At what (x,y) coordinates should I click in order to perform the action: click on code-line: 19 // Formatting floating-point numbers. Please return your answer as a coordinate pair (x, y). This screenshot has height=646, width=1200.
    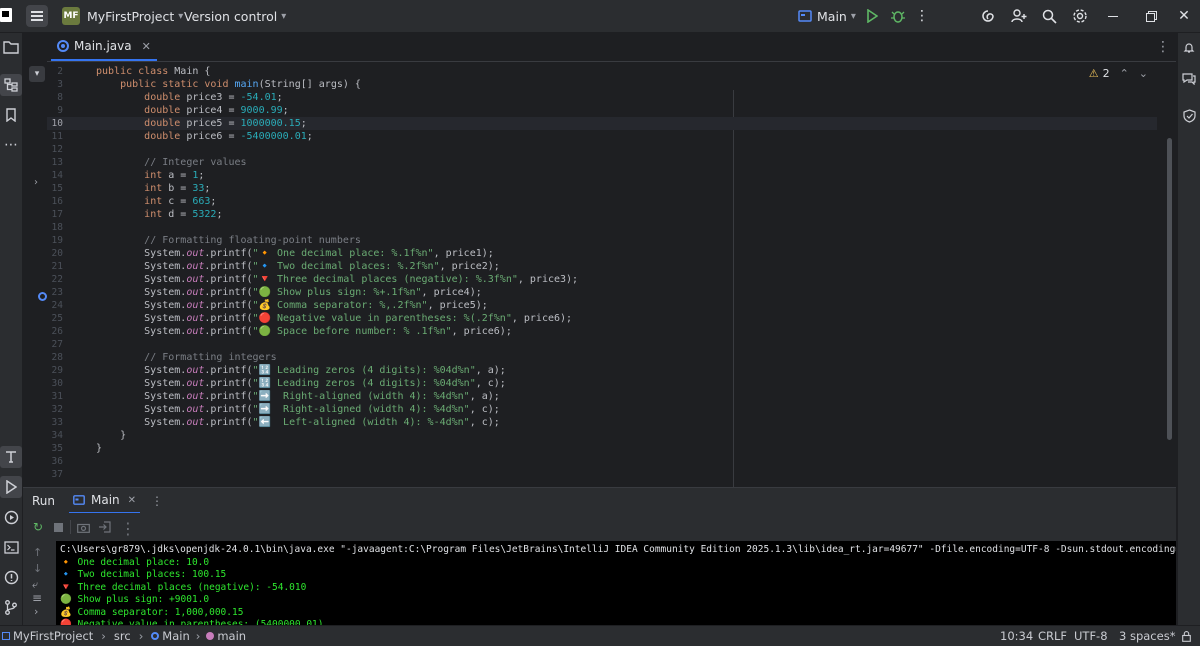
    Looking at the image, I should click on (602, 240).